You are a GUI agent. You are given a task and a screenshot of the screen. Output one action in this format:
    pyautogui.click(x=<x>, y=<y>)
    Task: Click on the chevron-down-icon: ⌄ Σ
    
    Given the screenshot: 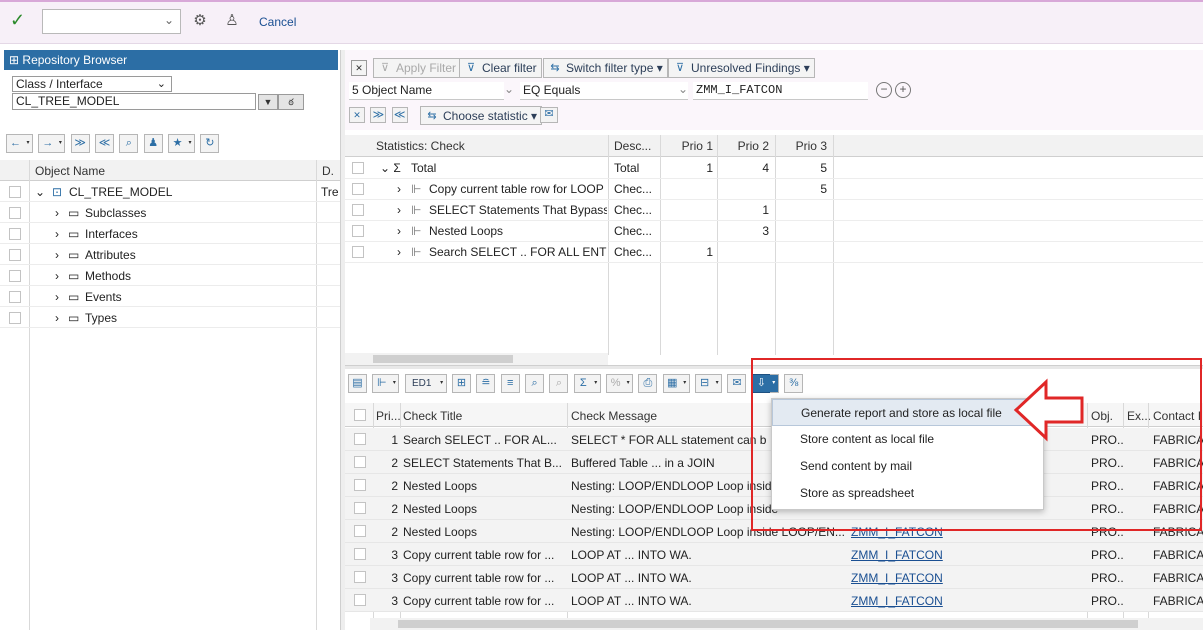 What is the action you would take?
    pyautogui.click(x=390, y=168)
    